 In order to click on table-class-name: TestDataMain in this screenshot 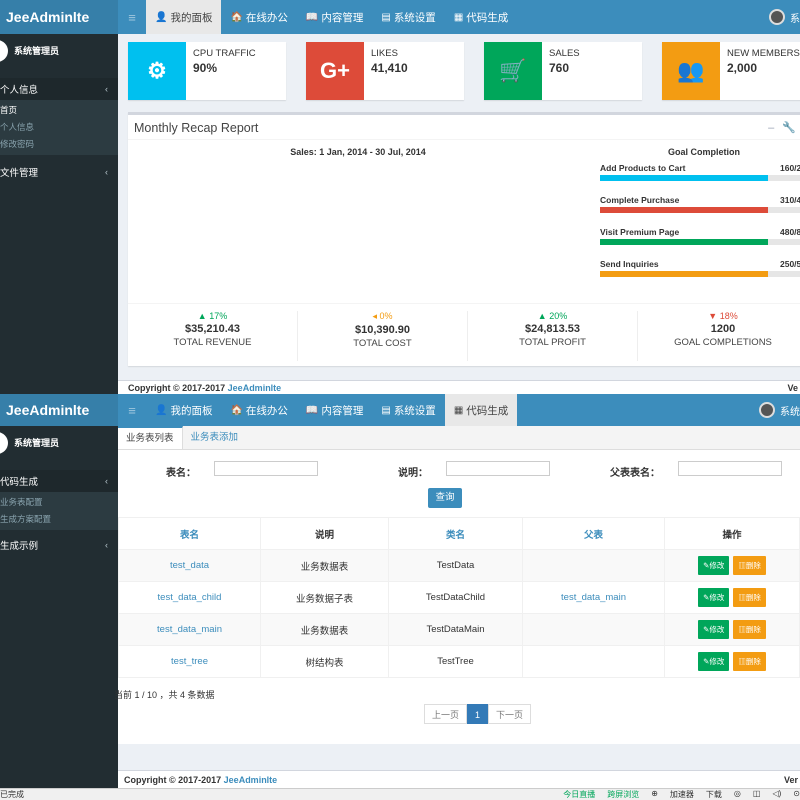, I will do `click(455, 629)`.